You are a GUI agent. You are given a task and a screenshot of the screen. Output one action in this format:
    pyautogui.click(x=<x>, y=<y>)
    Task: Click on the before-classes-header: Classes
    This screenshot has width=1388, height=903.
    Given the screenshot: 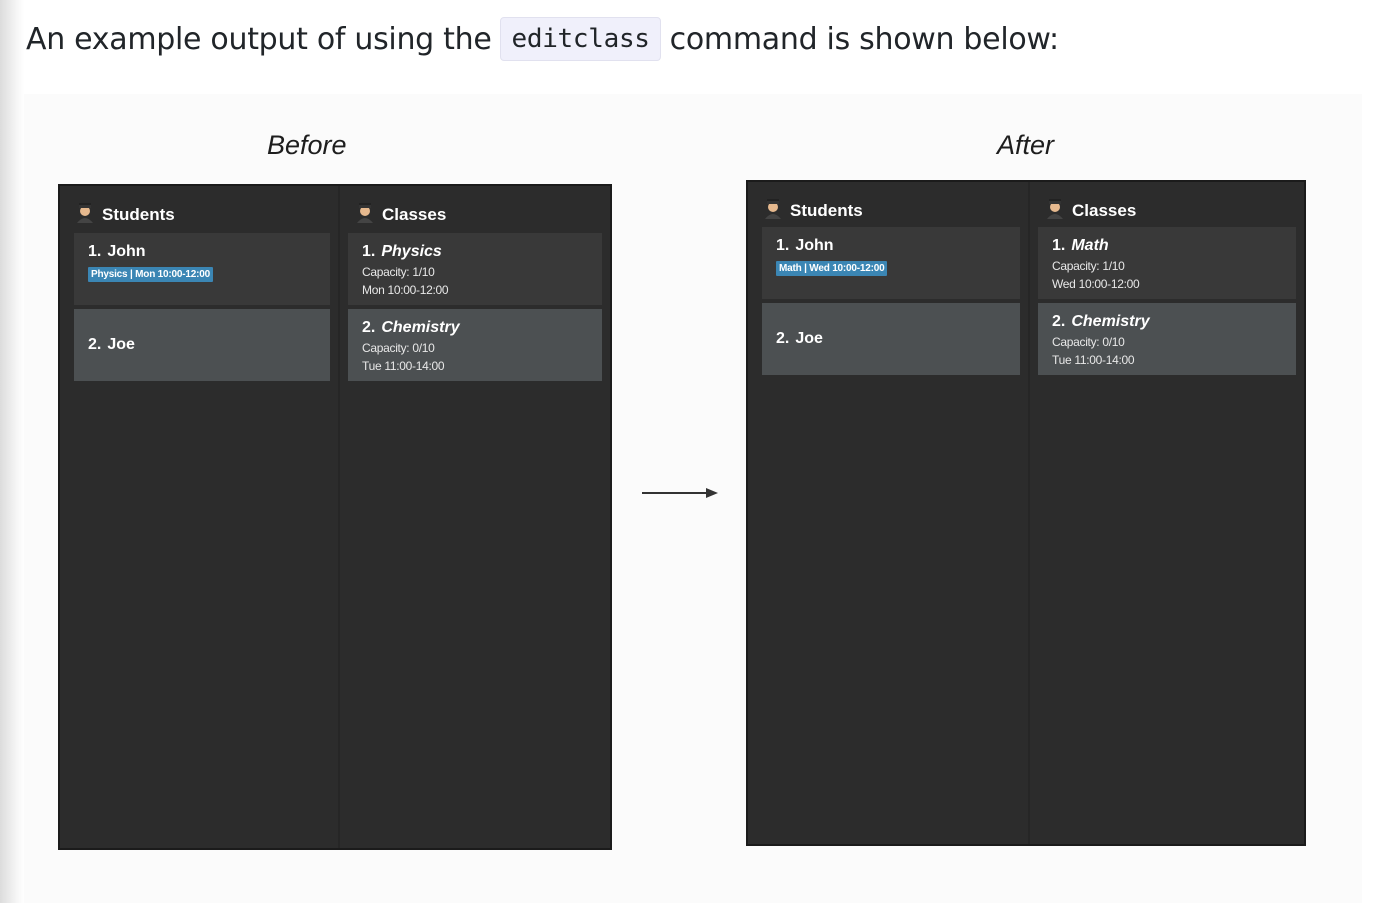 What is the action you would take?
    pyautogui.click(x=475, y=215)
    